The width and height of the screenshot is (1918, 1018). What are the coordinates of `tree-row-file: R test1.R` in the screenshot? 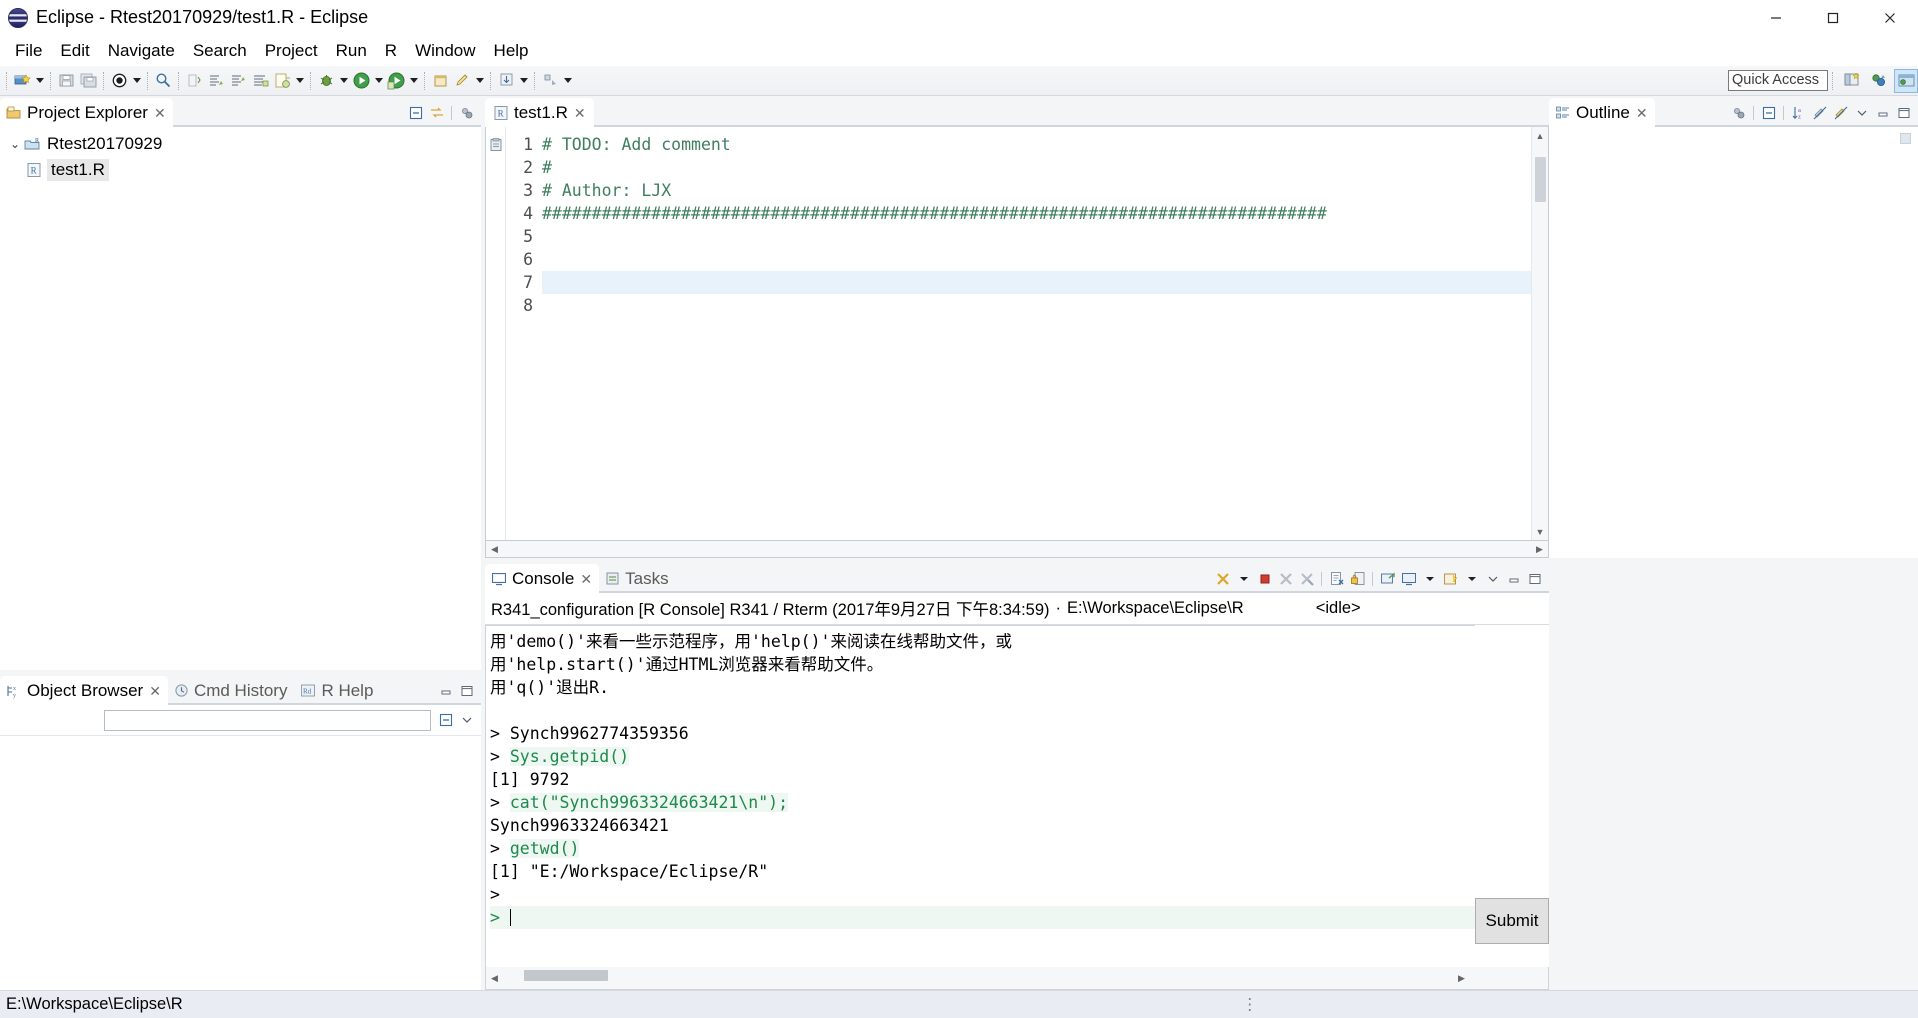 It's located at (243, 170).